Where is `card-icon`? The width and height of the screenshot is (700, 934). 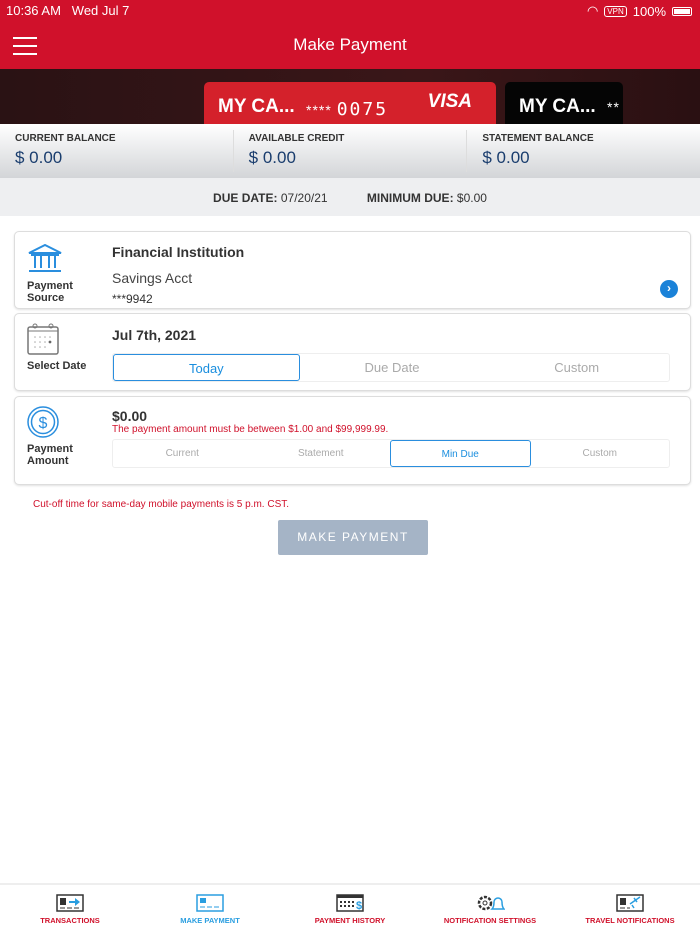 card-icon is located at coordinates (210, 903).